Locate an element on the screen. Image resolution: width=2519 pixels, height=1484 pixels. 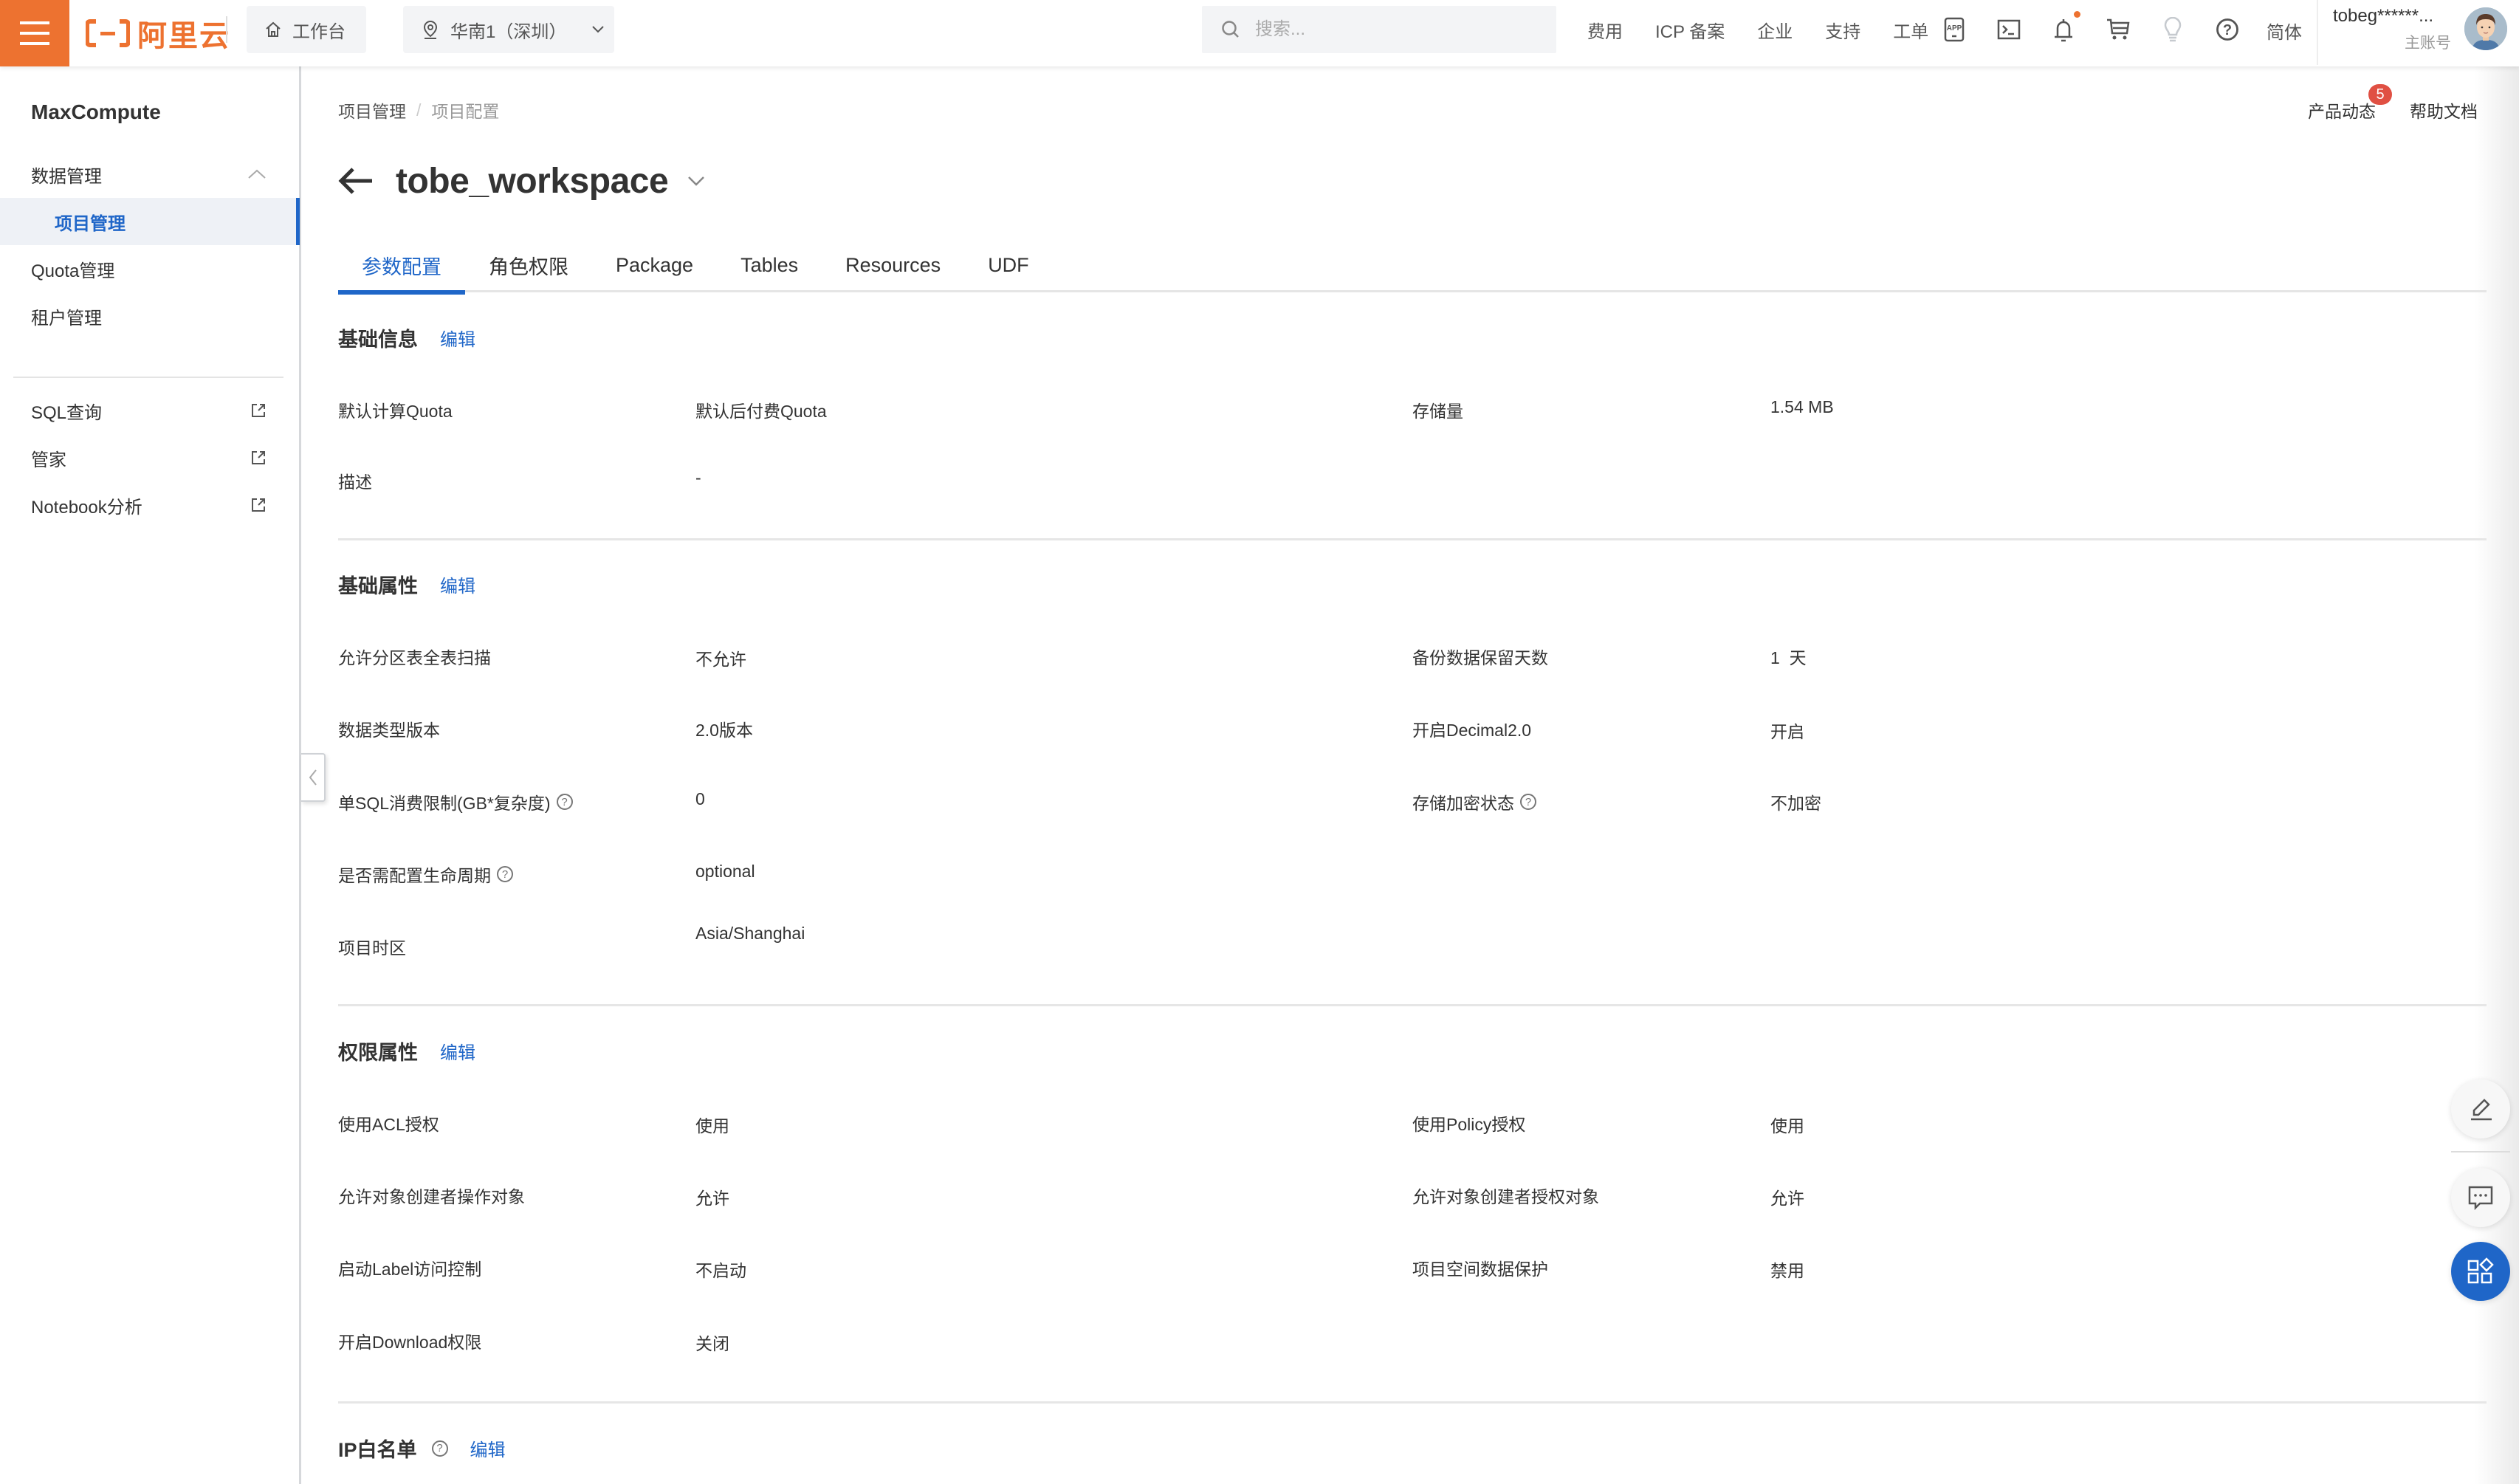
hamburger-menu-button is located at coordinates (34, 33).